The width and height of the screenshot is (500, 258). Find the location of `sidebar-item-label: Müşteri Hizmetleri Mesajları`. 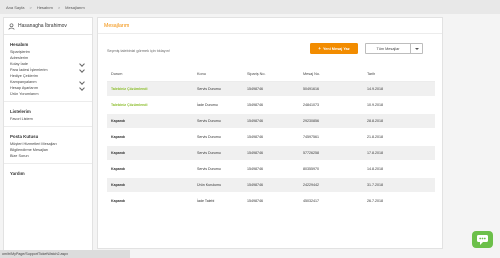

sidebar-item-label: Müşteri Hizmetleri Mesajları is located at coordinates (33, 144).